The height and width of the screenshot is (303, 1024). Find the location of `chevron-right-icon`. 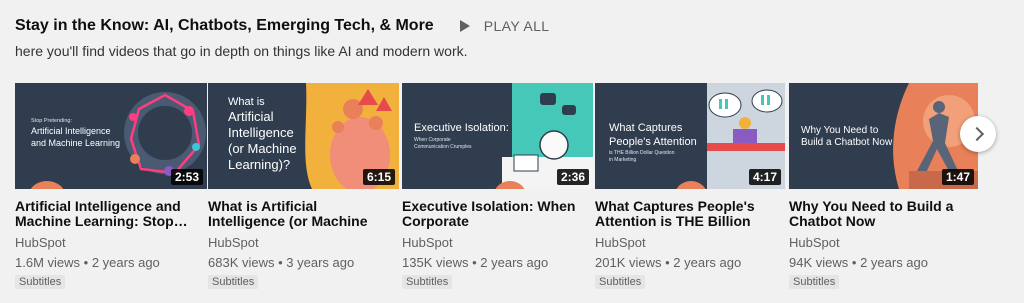

chevron-right-icon is located at coordinates (976, 134).